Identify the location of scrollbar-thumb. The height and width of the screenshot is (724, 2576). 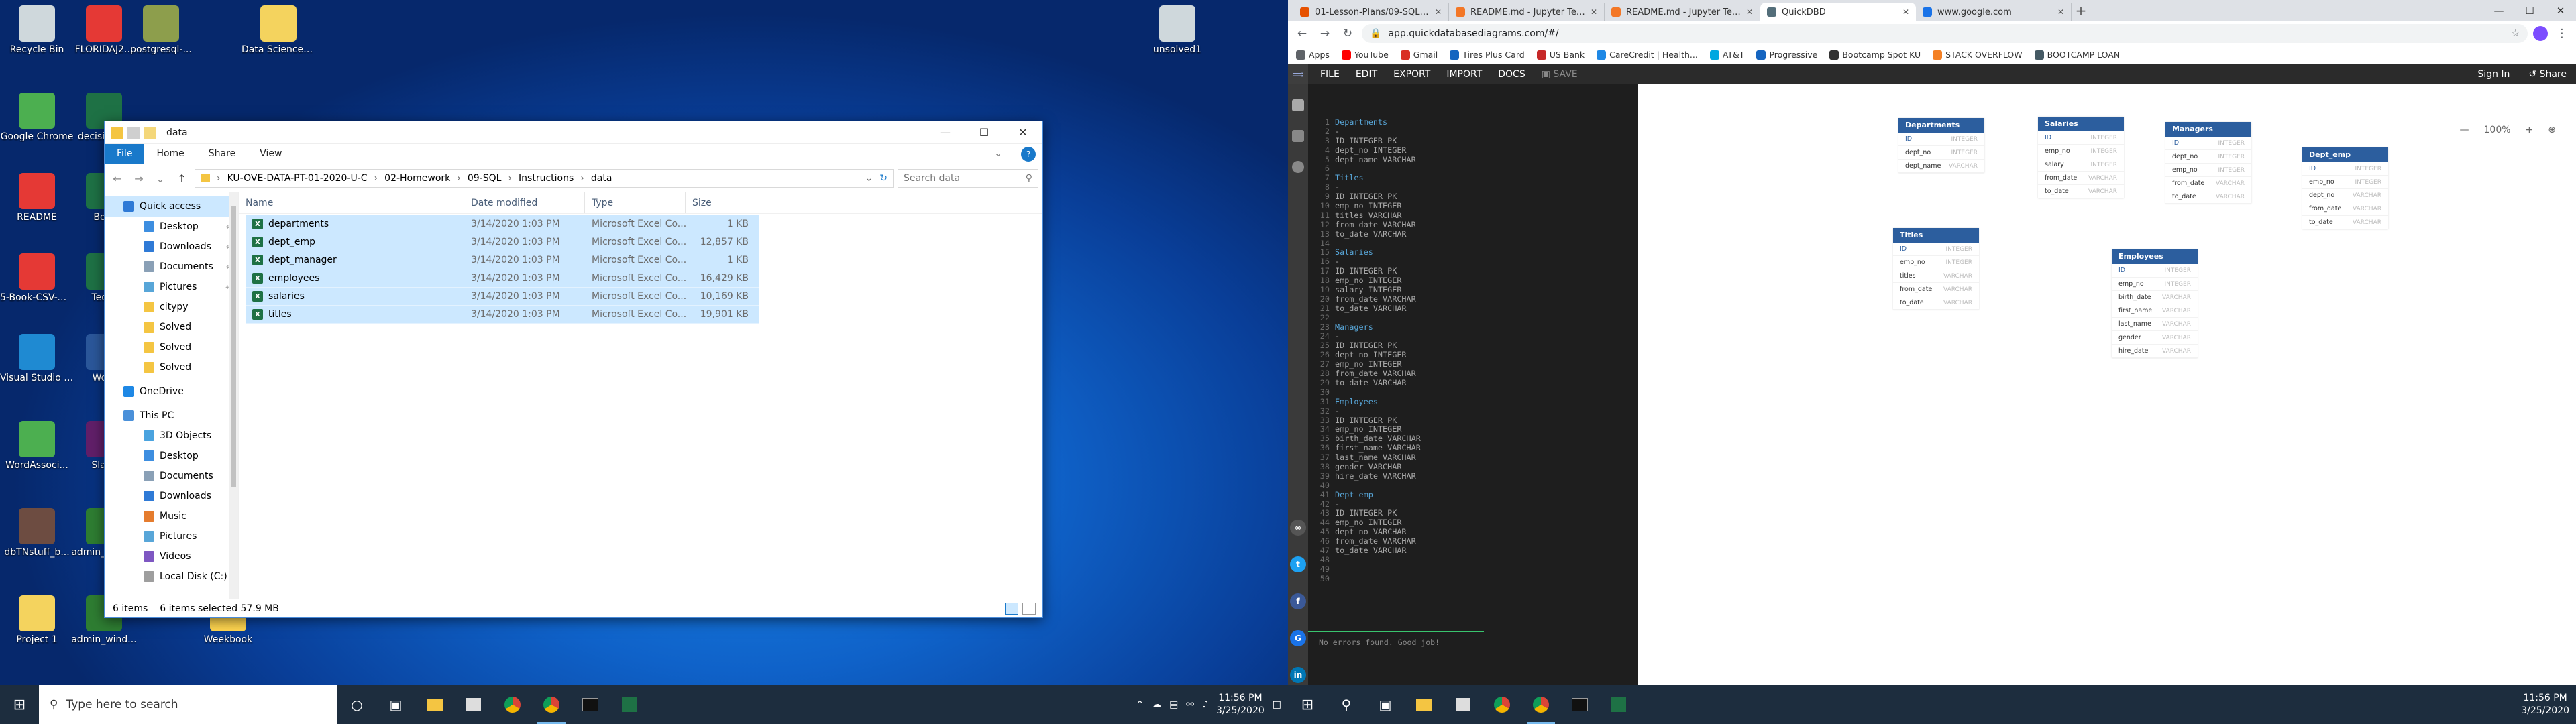
(233, 346).